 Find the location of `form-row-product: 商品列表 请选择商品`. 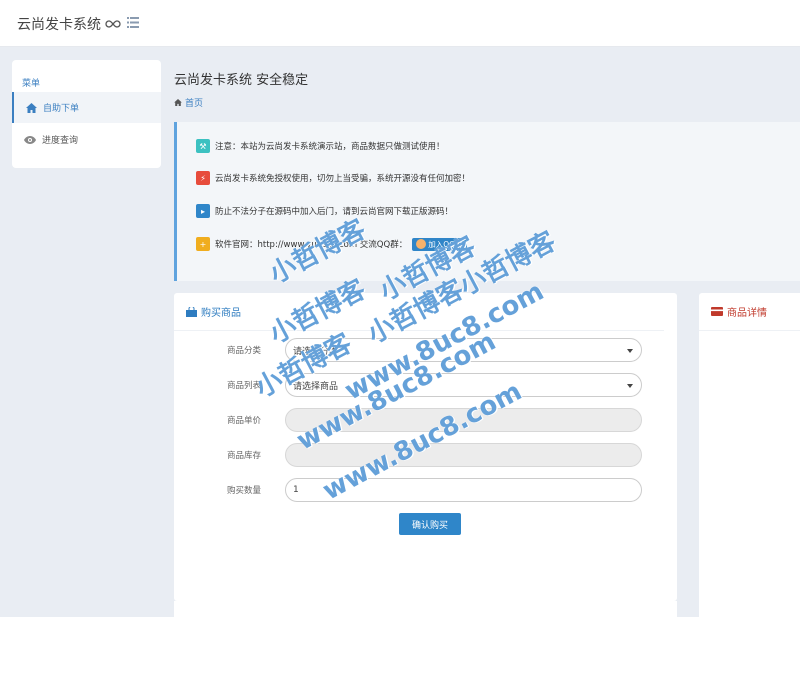

form-row-product: 商品列表 请选择商品 is located at coordinates (425, 385).